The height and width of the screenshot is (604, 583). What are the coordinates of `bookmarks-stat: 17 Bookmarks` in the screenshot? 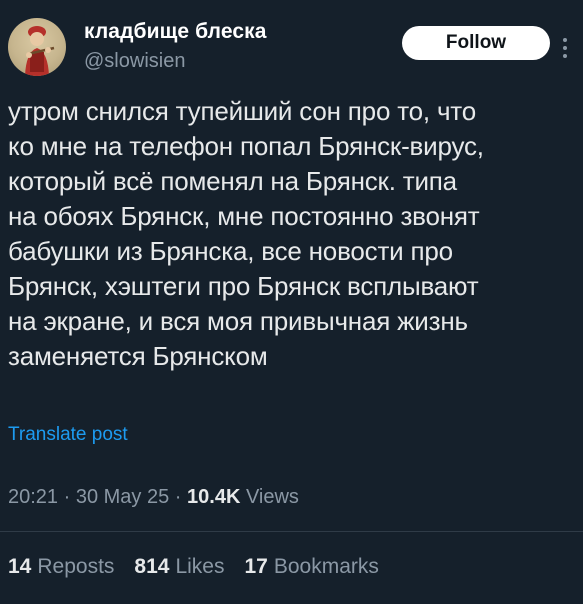 It's located at (311, 567).